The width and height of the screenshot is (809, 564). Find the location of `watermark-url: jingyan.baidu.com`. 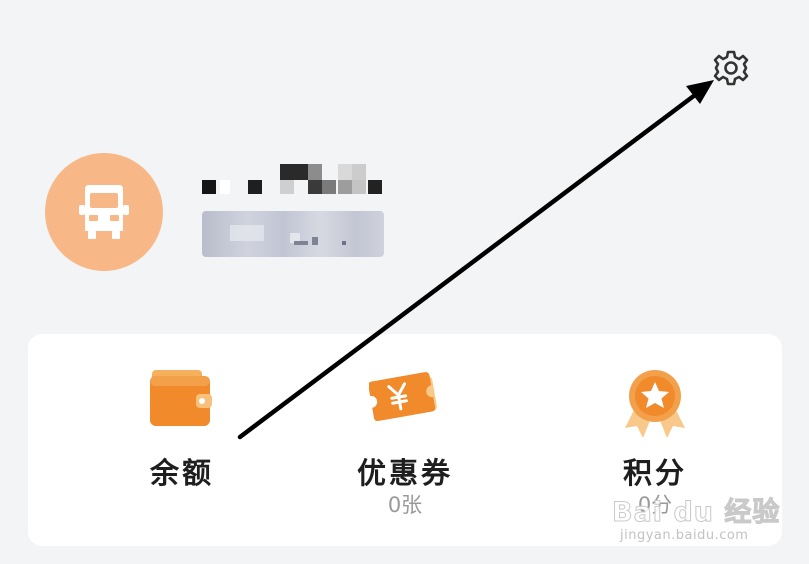

watermark-url: jingyan.baidu.com is located at coordinates (684, 535).